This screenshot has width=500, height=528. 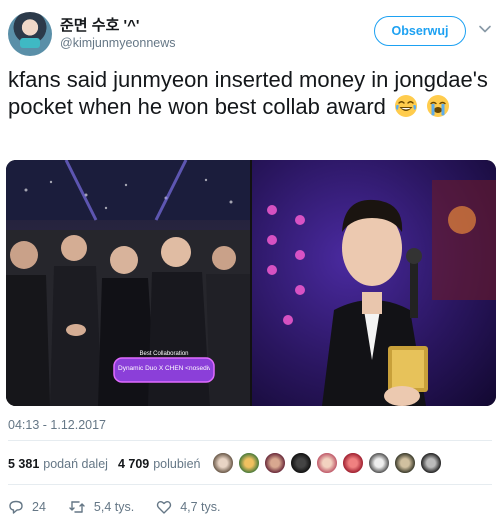 I want to click on like-button: 4,7 tys., so click(x=188, y=507).